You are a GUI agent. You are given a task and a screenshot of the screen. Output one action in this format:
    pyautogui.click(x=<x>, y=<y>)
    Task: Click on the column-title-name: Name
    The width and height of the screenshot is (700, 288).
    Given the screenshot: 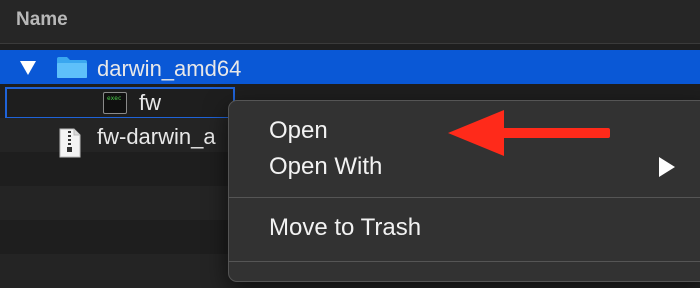 What is the action you would take?
    pyautogui.click(x=42, y=20)
    